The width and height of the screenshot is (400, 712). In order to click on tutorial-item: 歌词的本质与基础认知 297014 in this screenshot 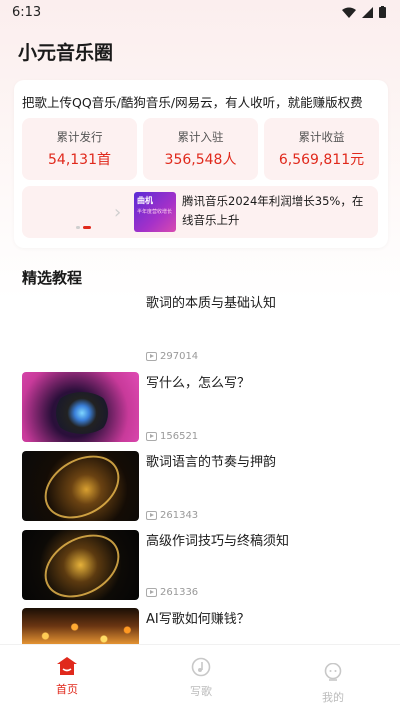, I will do `click(200, 327)`.